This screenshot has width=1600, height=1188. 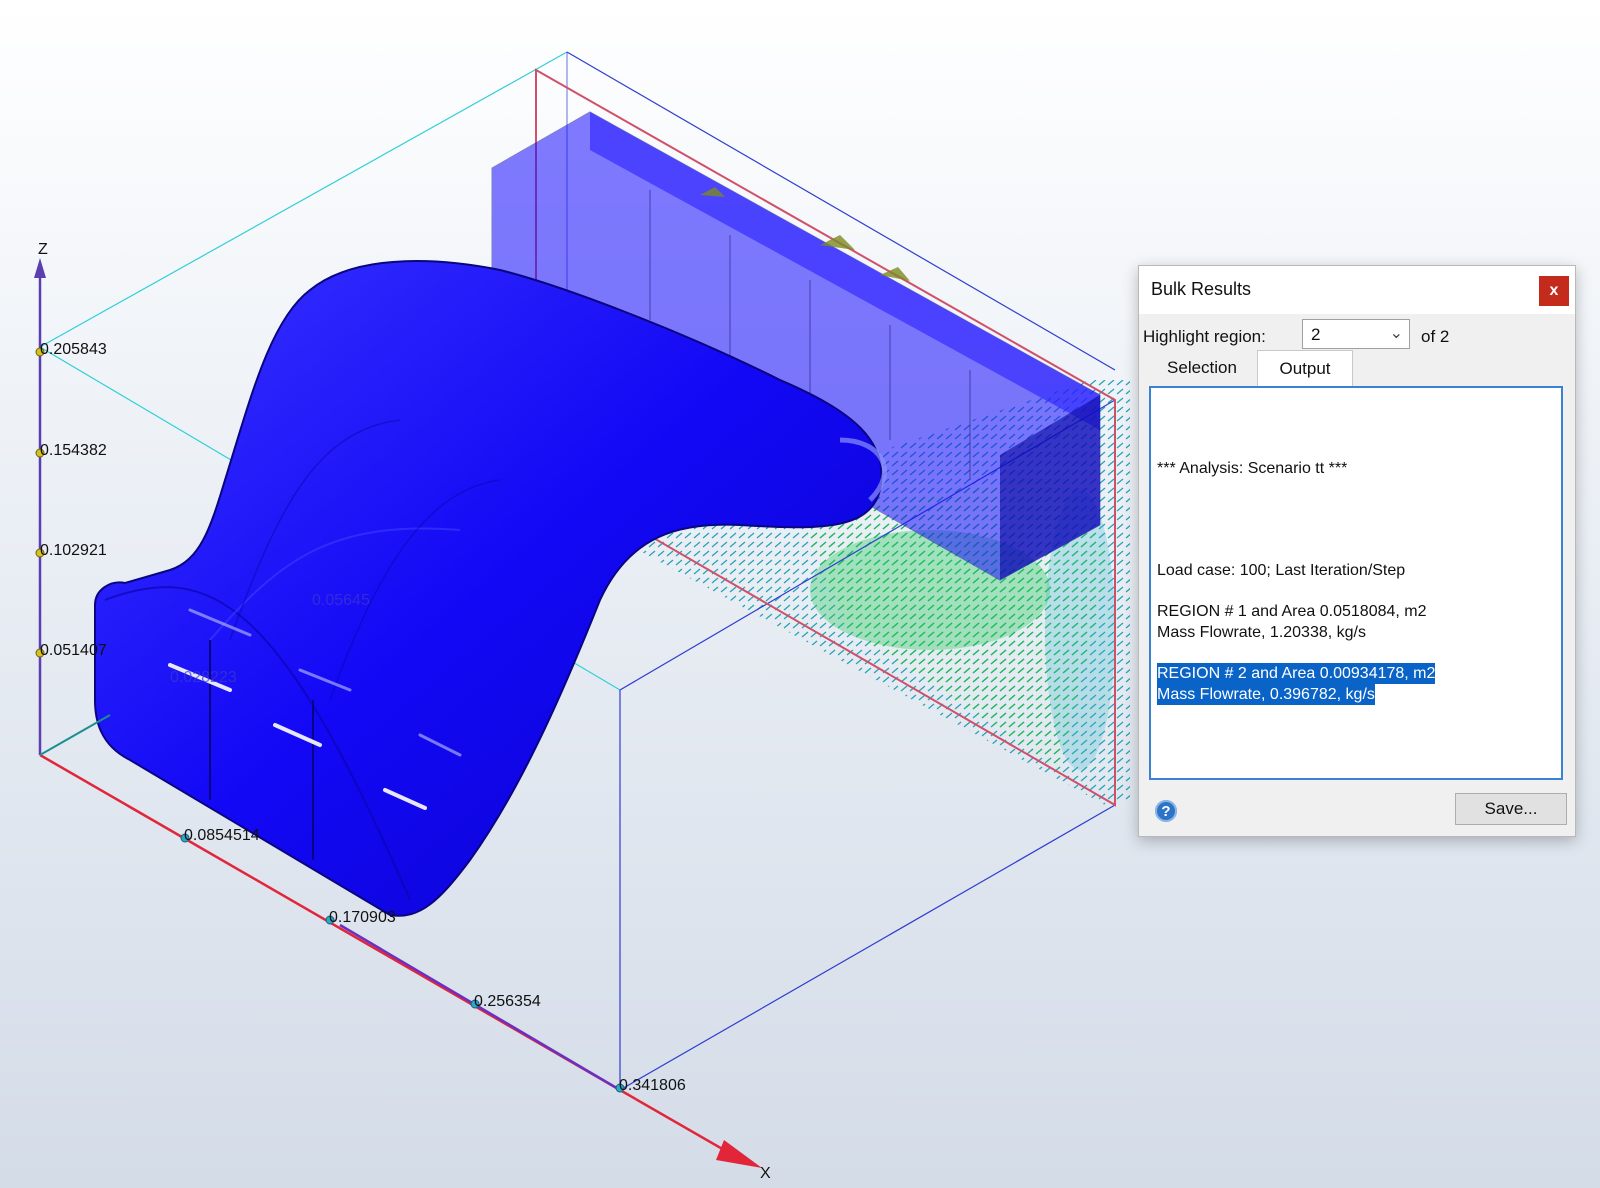 I want to click on highlight-region-label: Highlight region:, so click(x=1204, y=336).